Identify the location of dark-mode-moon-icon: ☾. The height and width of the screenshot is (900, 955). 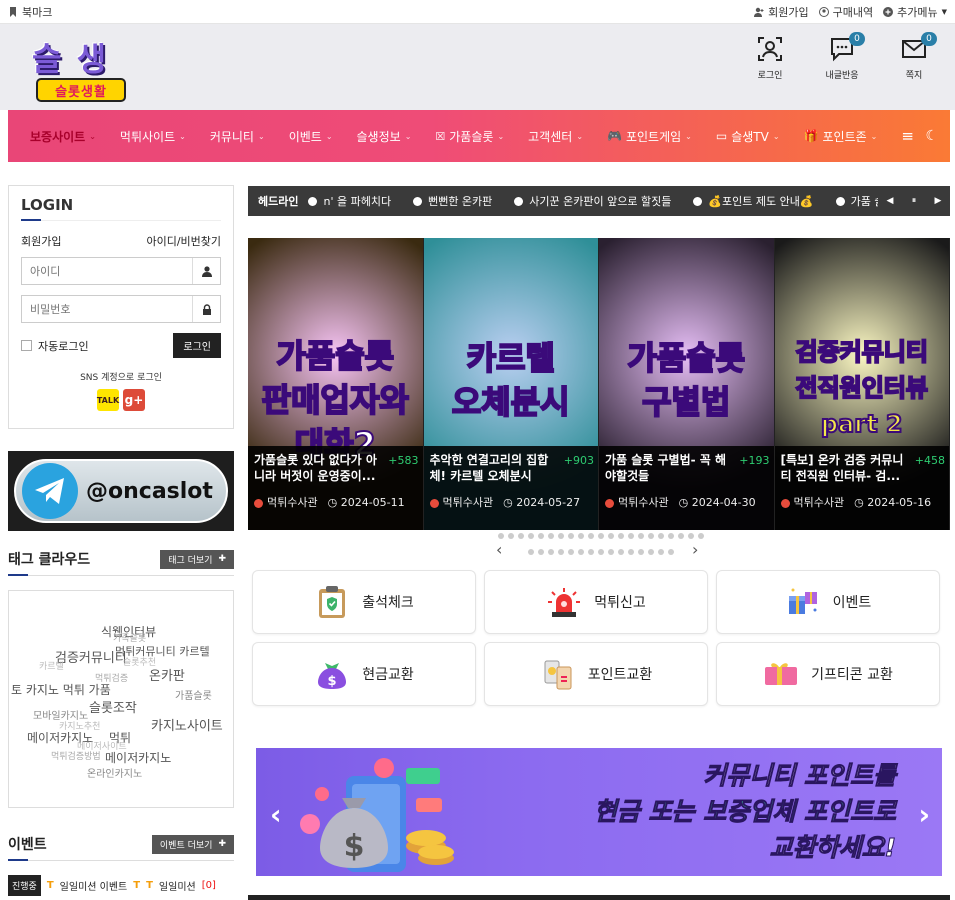
(931, 136).